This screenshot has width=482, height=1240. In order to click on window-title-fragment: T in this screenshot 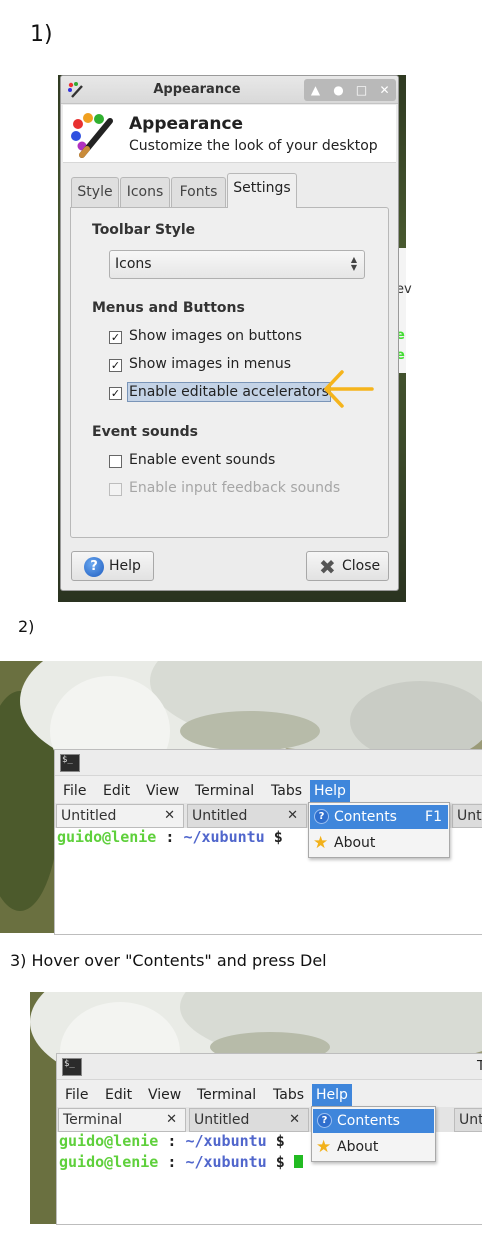, I will do `click(479, 1066)`.